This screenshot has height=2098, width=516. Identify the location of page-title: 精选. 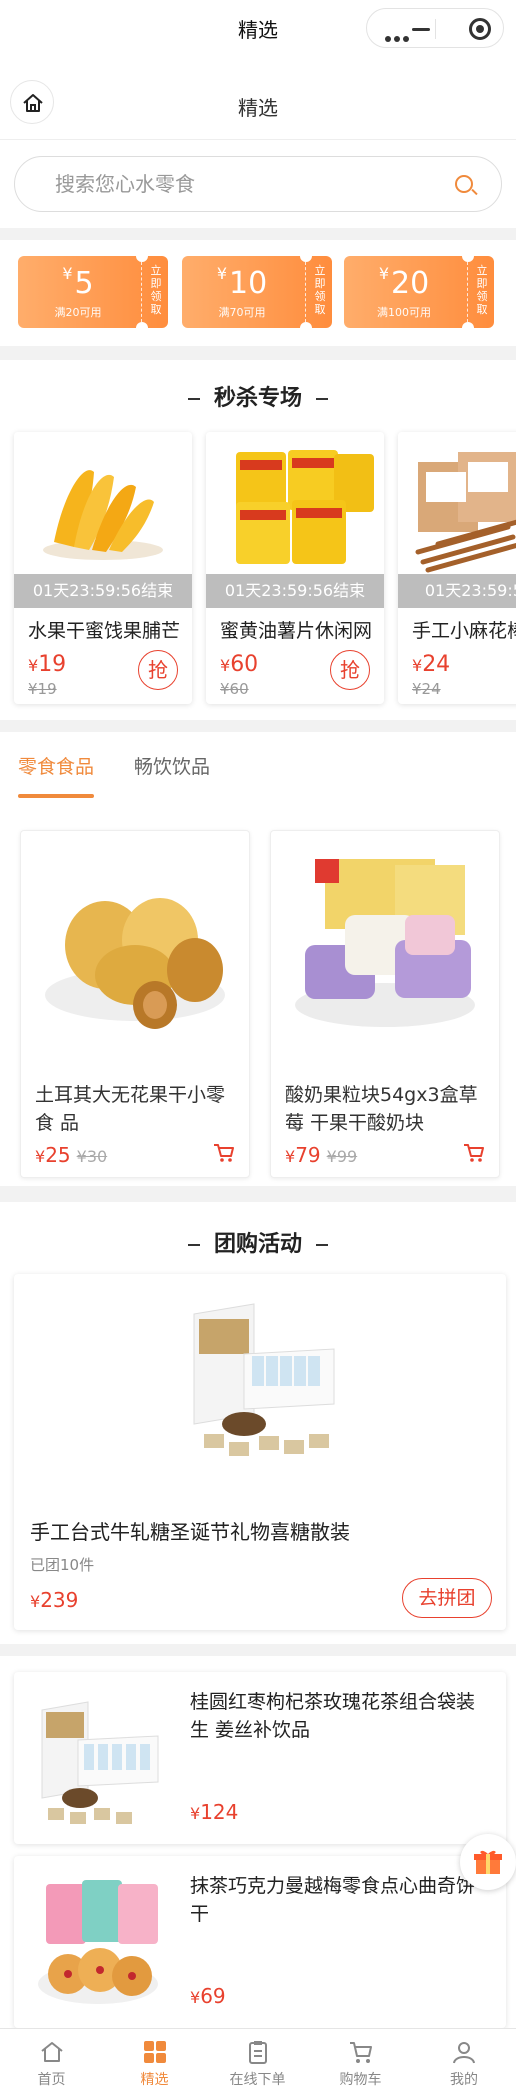
(258, 108).